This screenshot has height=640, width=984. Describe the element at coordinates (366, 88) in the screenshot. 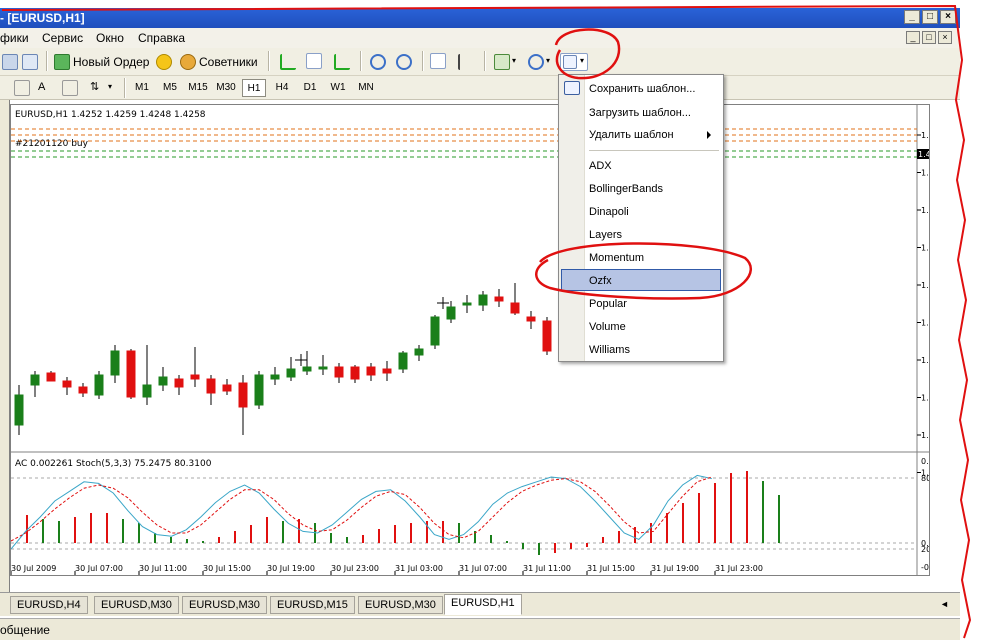

I see `timeframe-mn: MN` at that location.